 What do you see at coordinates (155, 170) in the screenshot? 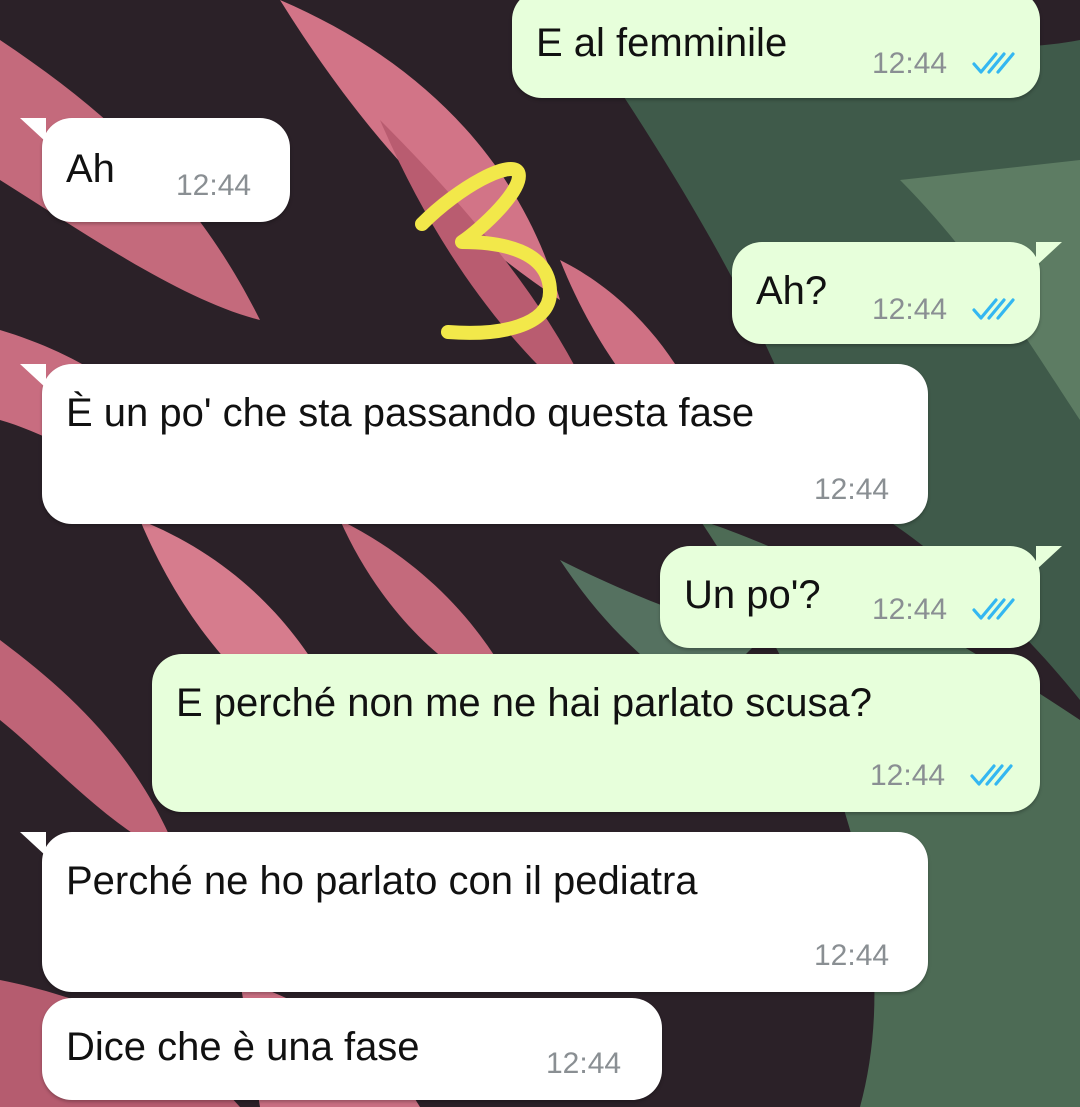
I see `incoming-message-bubble: Ah 12:44` at bounding box center [155, 170].